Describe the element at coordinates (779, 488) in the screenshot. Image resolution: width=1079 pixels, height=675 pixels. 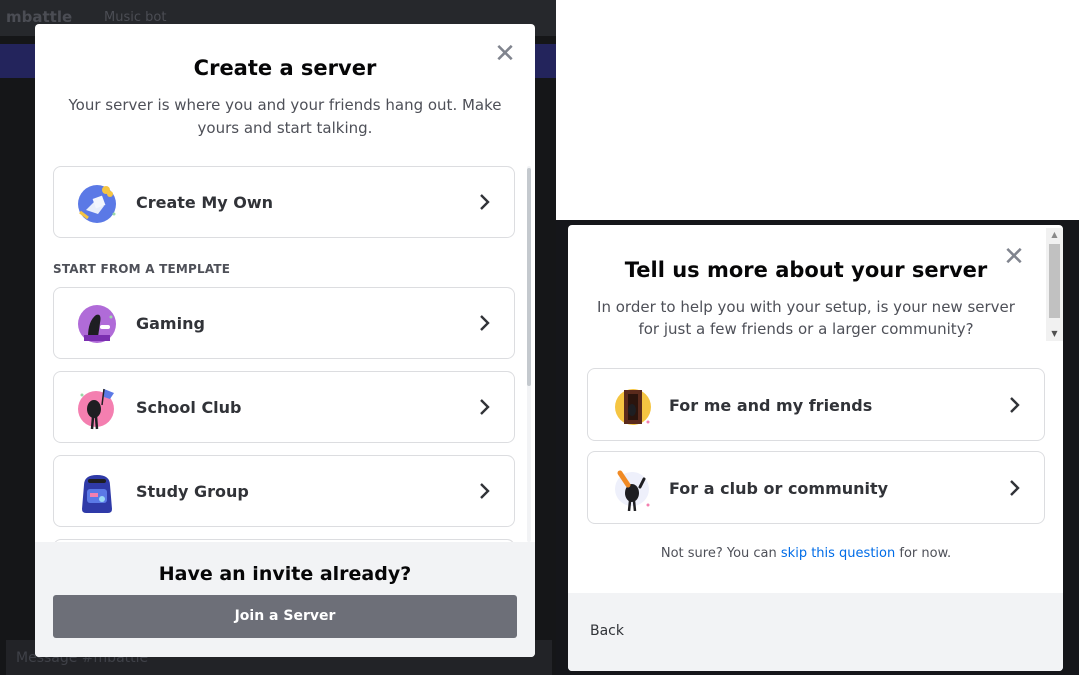
I see `for-club-or-community-label: For a club or community` at that location.